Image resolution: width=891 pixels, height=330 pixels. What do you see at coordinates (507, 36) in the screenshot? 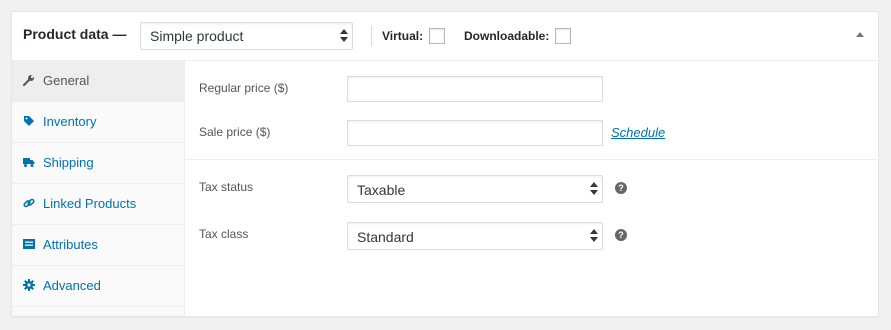
I see `downloadable-label: Downloadable:` at bounding box center [507, 36].